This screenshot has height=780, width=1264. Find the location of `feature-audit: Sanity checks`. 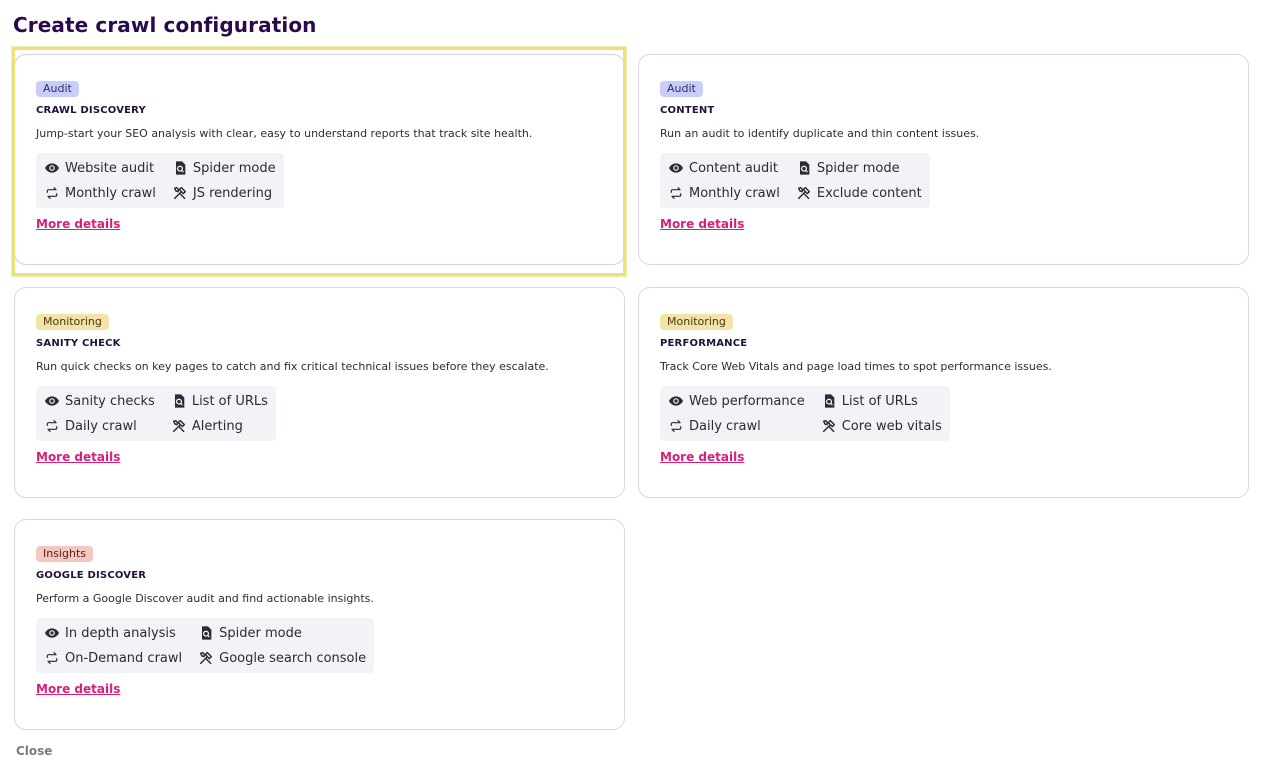

feature-audit: Sanity checks is located at coordinates (99, 401).